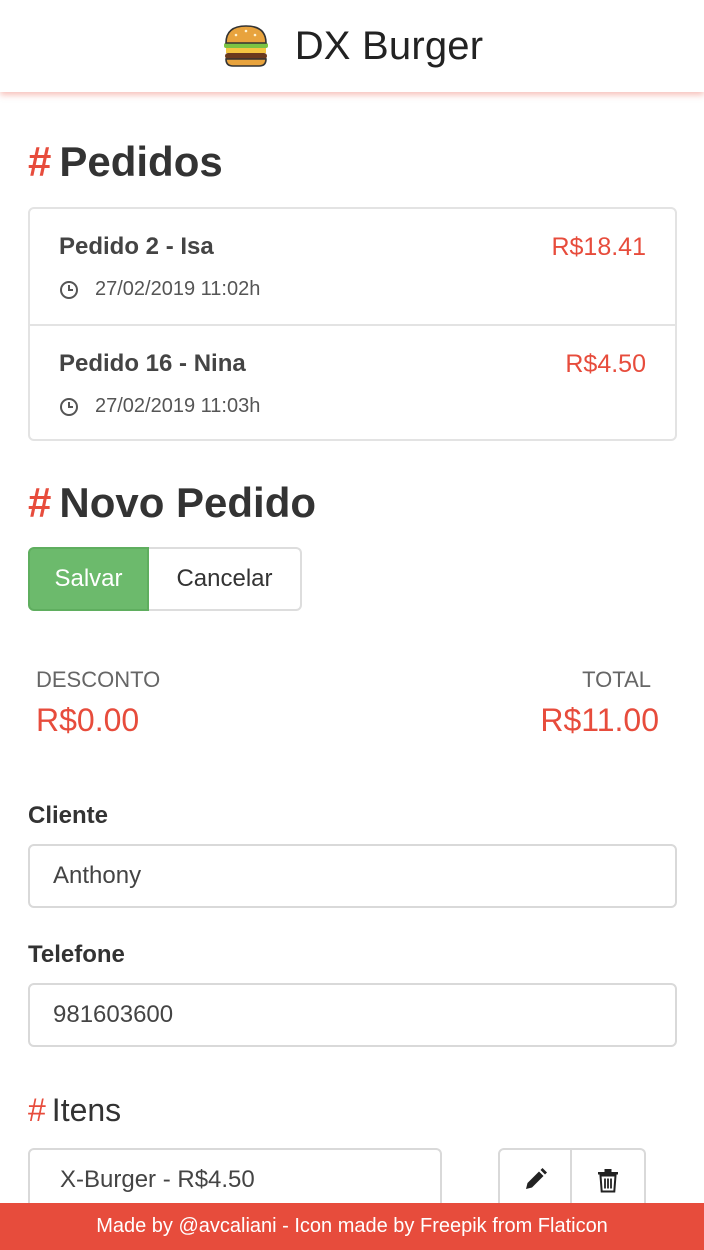 The width and height of the screenshot is (704, 1250). Describe the element at coordinates (98, 679) in the screenshot. I see `discount-label: DESCONTO` at that location.